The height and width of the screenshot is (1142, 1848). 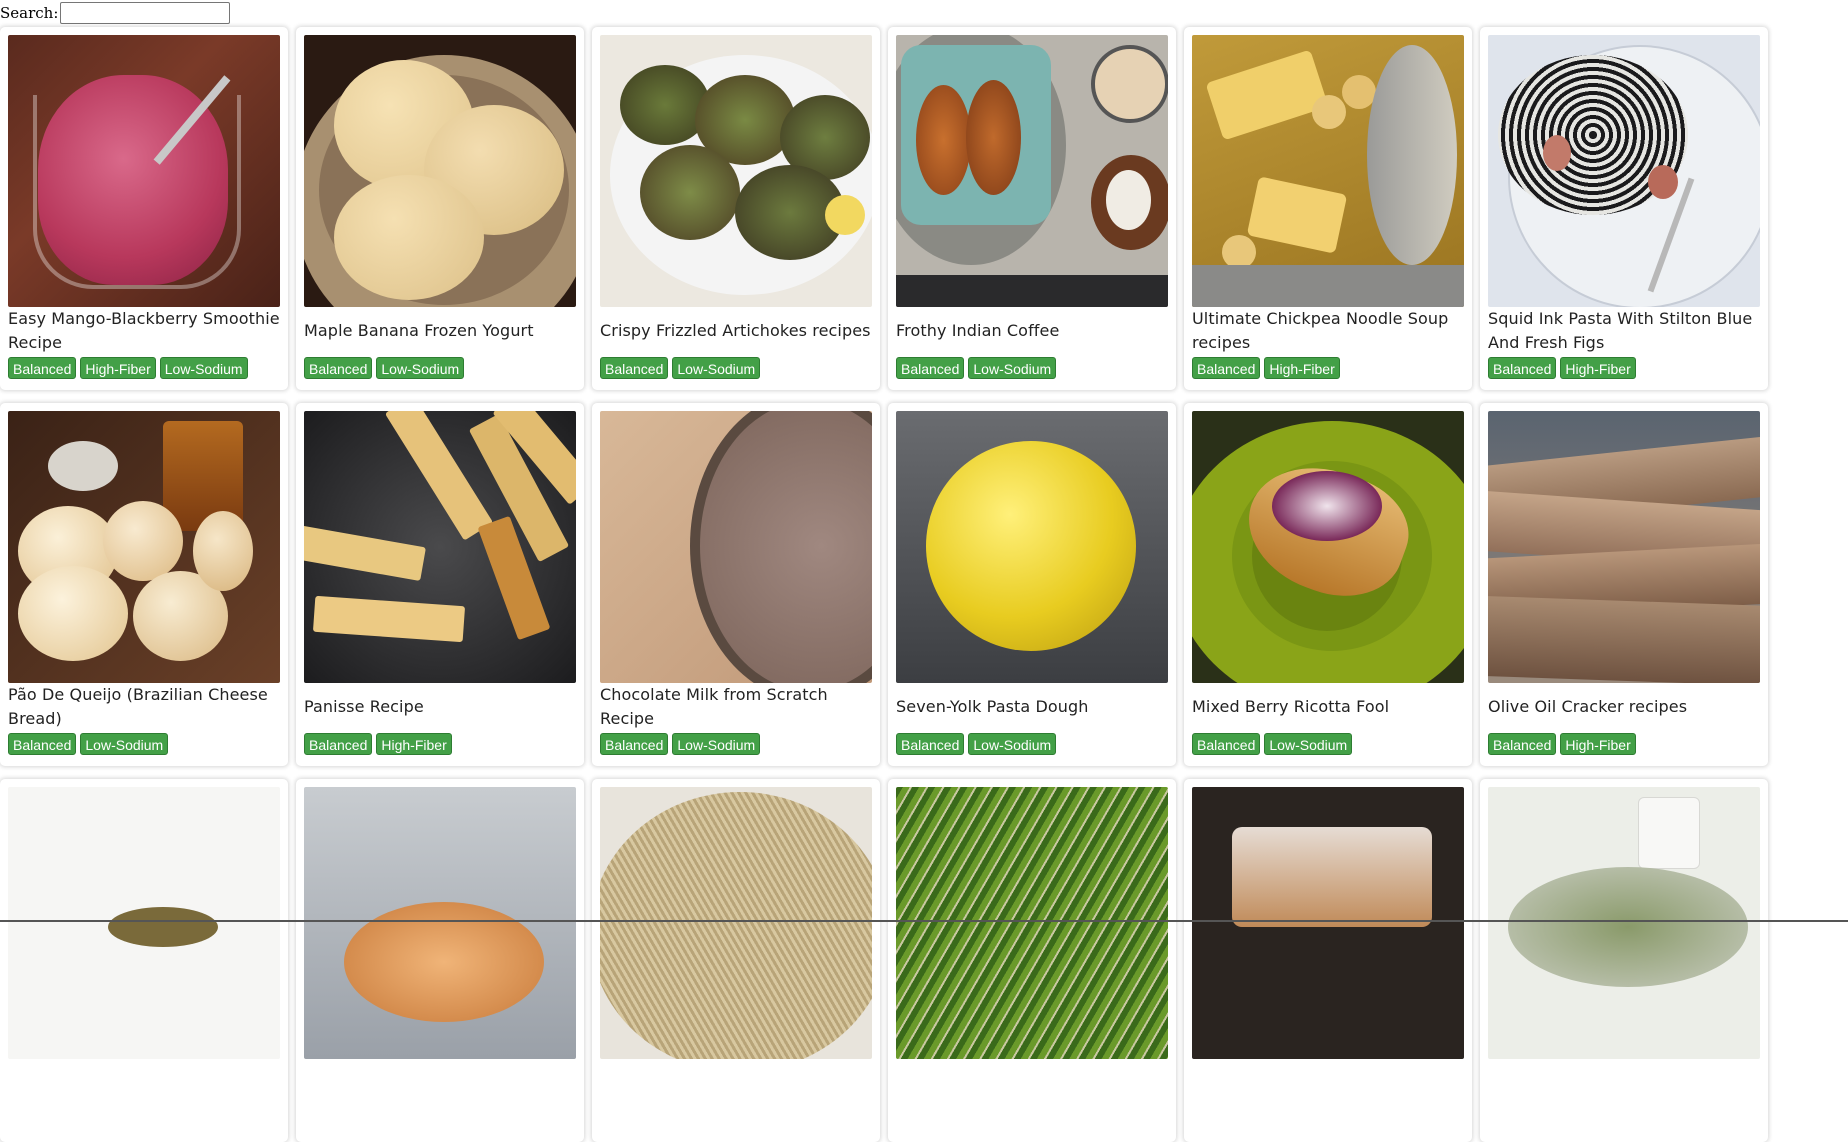 I want to click on search-bar: Search:, so click(x=115, y=13).